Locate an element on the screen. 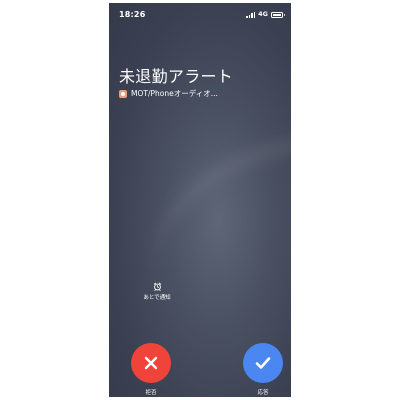 This screenshot has height=400, width=400. snooze-button: あとで通知 is located at coordinates (157, 291).